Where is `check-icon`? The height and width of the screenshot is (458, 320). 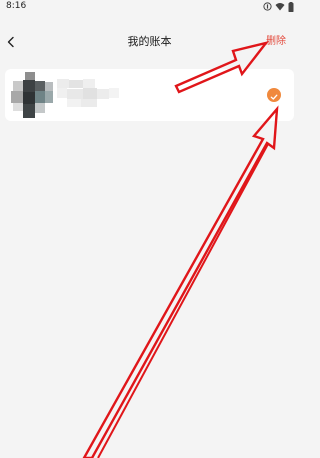
check-icon is located at coordinates (274, 95).